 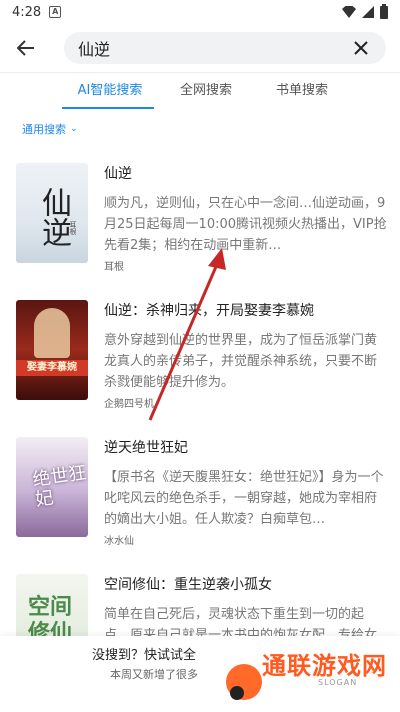 I want to click on cover-title: 绝世狂妃, so click(x=59, y=486).